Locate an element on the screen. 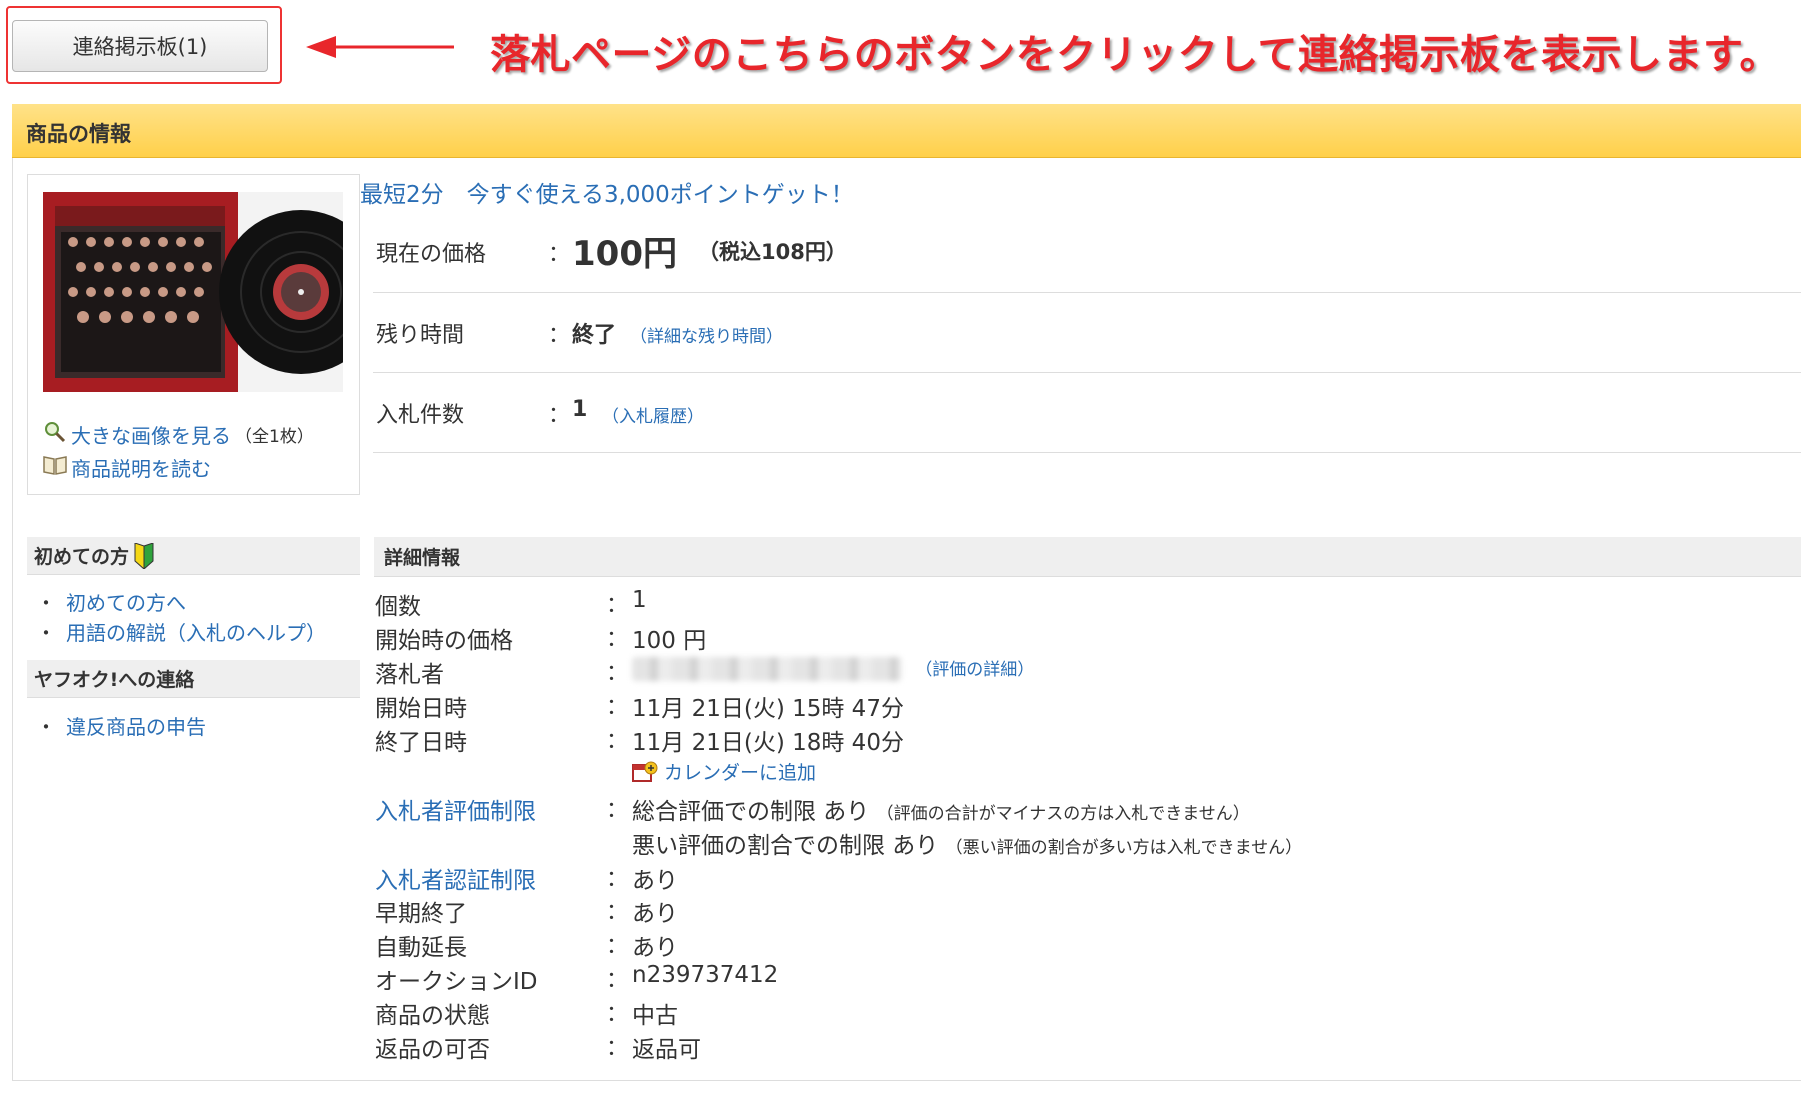 This screenshot has width=1801, height=1111. time-colon: ： is located at coordinates (559, 335).